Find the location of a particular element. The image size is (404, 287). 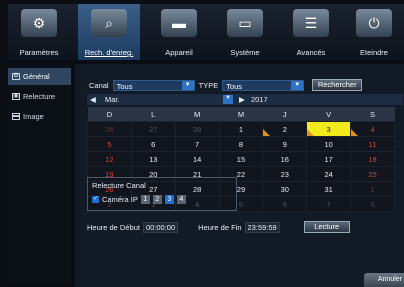

device-icon: ▬ is located at coordinates (179, 23).